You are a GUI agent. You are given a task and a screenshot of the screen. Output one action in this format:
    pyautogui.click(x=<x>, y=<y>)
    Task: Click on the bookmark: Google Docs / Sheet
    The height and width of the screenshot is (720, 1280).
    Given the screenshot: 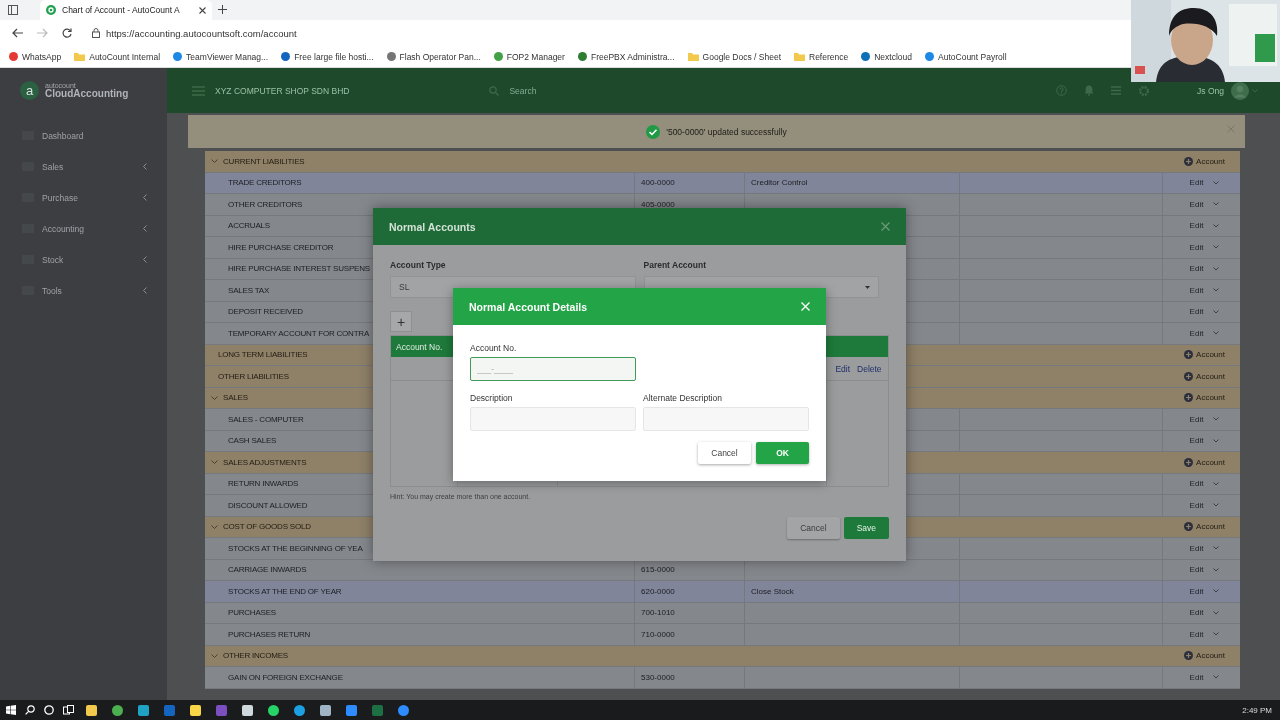 What is the action you would take?
    pyautogui.click(x=734, y=56)
    